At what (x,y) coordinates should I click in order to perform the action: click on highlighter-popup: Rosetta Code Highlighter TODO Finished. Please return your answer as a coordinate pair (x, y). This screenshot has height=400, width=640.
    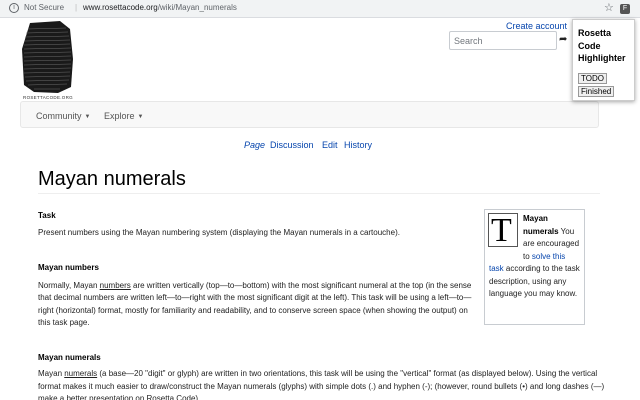
    Looking at the image, I should click on (603, 60).